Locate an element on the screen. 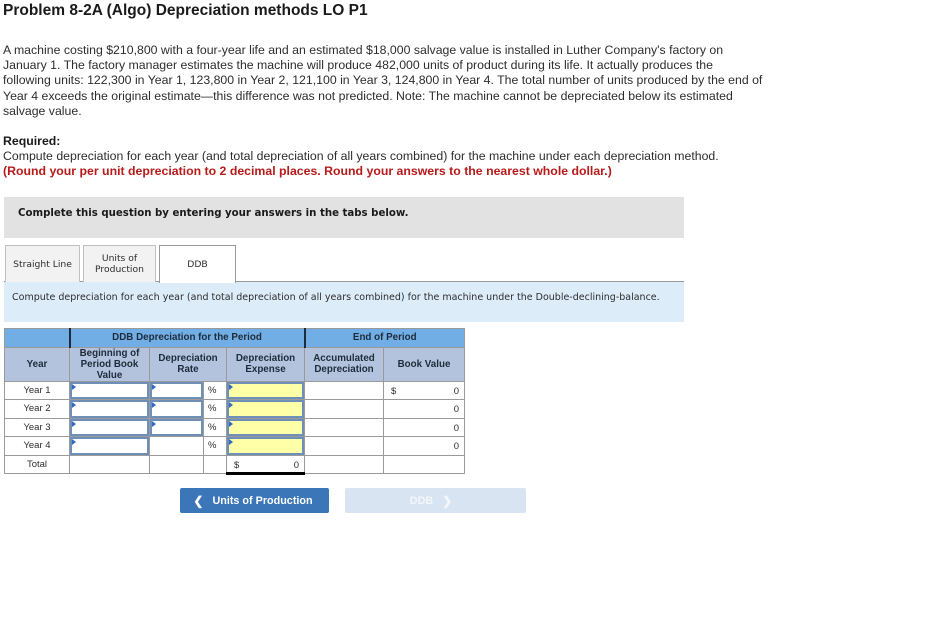 Image resolution: width=934 pixels, height=629 pixels. tab-label-line2: Production is located at coordinates (119, 269).